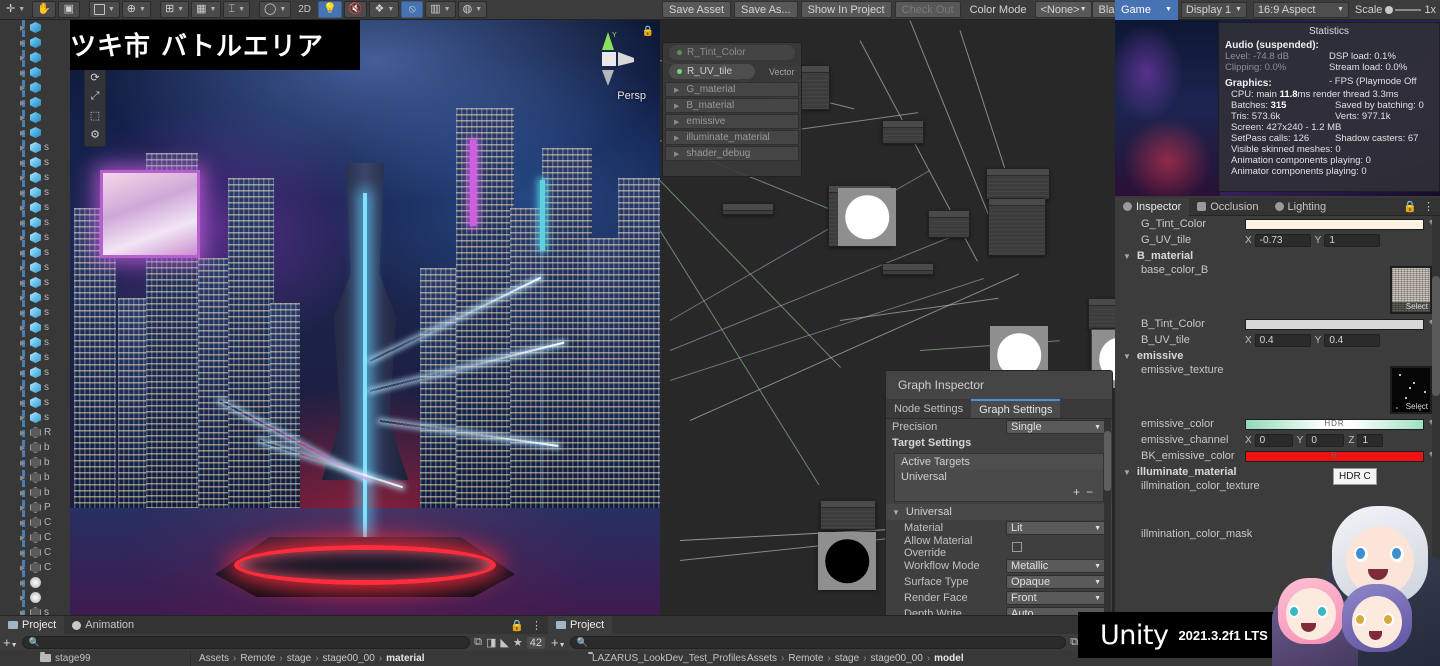 This screenshot has width=1440, height=666. I want to click on base_color_b-texture-field: Select, so click(1411, 290).